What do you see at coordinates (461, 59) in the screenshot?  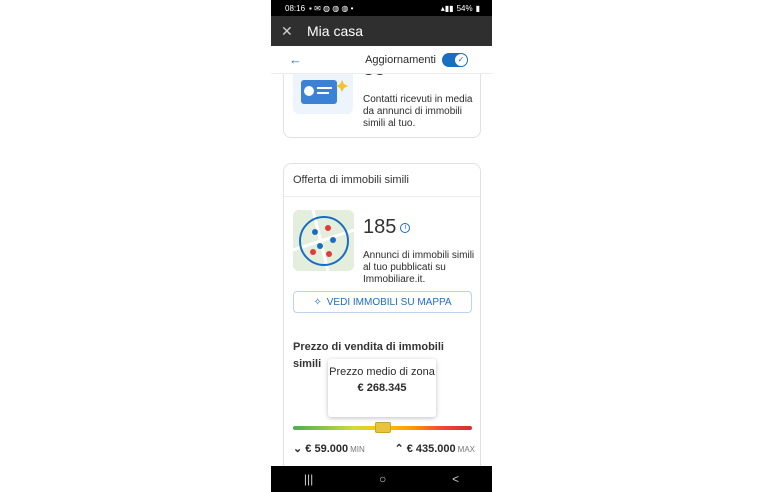 I see `check-icon: ✓` at bounding box center [461, 59].